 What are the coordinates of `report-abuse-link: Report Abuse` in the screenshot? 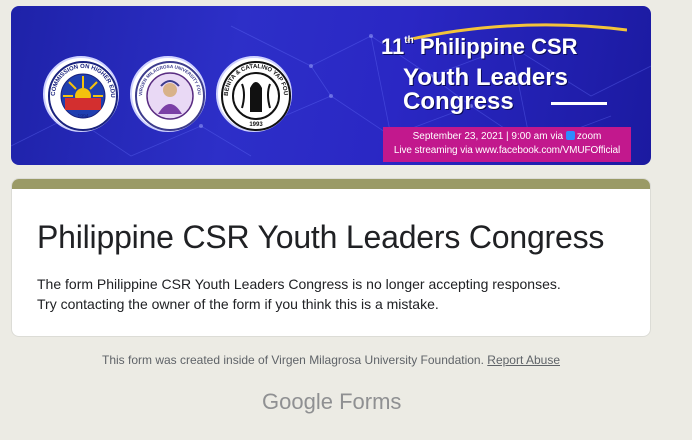 It's located at (523, 360).